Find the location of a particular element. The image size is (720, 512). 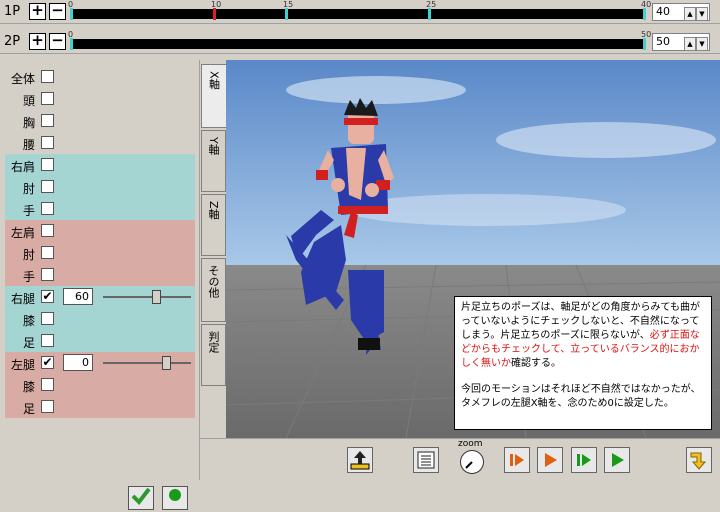

checkbox-left-shoulder is located at coordinates (47, 230).